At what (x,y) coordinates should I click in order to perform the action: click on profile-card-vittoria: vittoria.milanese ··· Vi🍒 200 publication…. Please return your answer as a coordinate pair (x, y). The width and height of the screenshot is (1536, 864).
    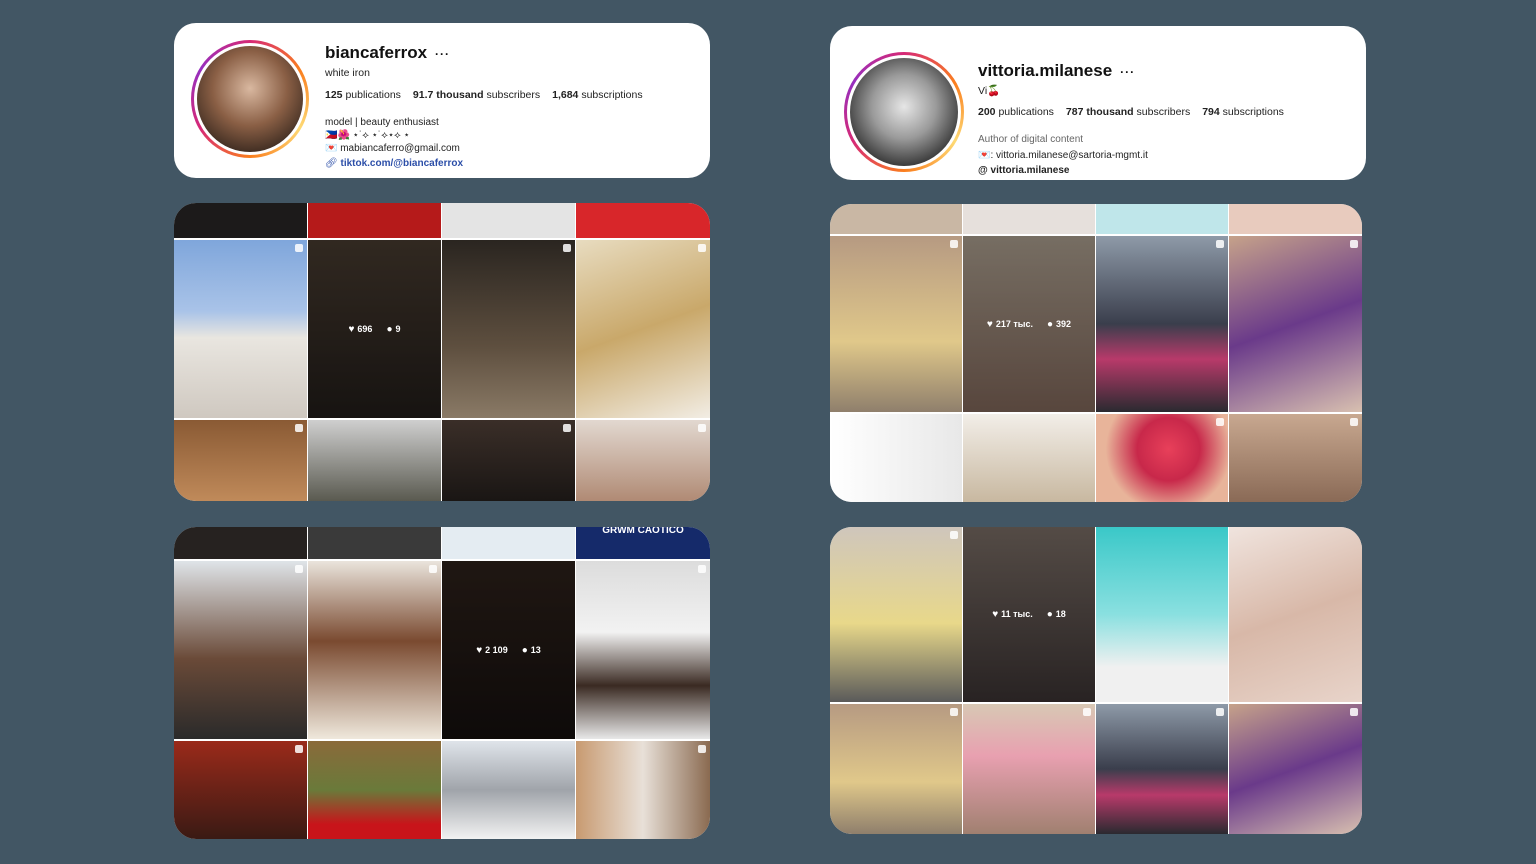
    Looking at the image, I should click on (1098, 103).